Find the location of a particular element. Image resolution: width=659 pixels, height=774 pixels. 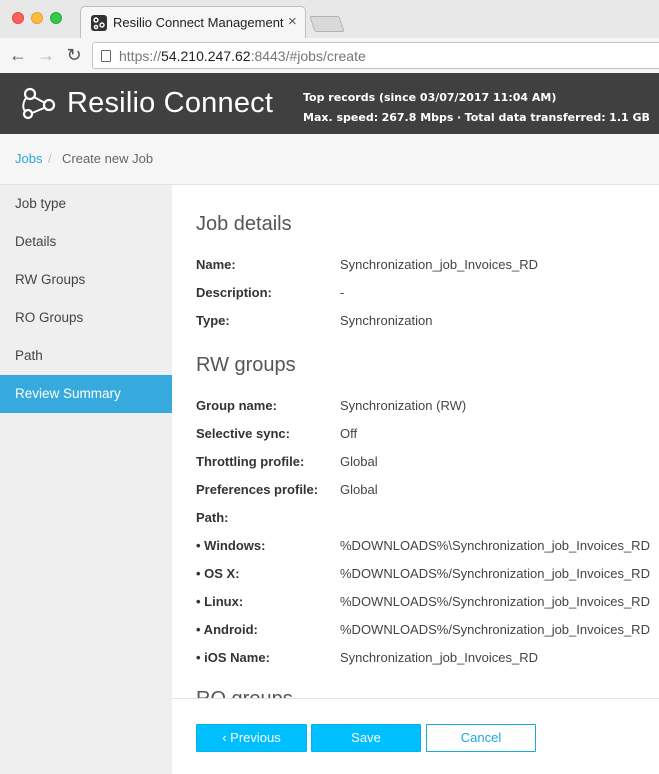

ro-groups-title: RO groups is located at coordinates (244, 693).